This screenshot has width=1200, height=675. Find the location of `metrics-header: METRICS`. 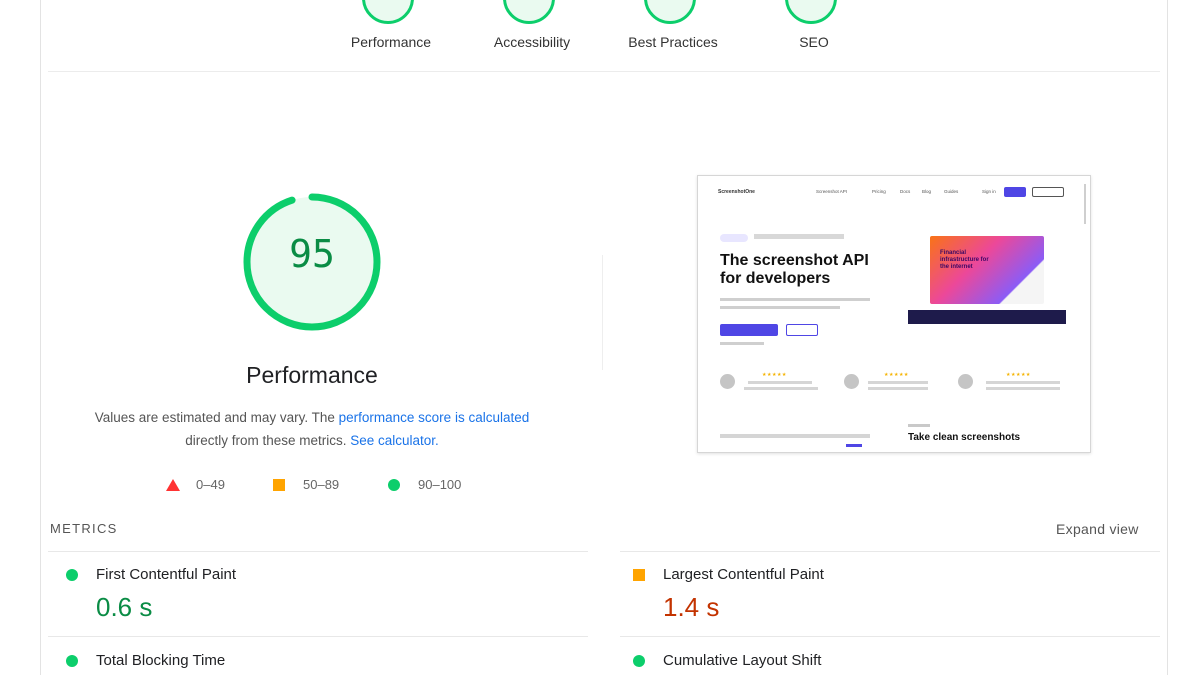

metrics-header: METRICS is located at coordinates (84, 528).